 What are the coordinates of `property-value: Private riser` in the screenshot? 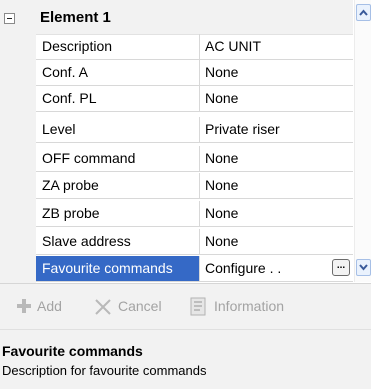 It's located at (276, 129).